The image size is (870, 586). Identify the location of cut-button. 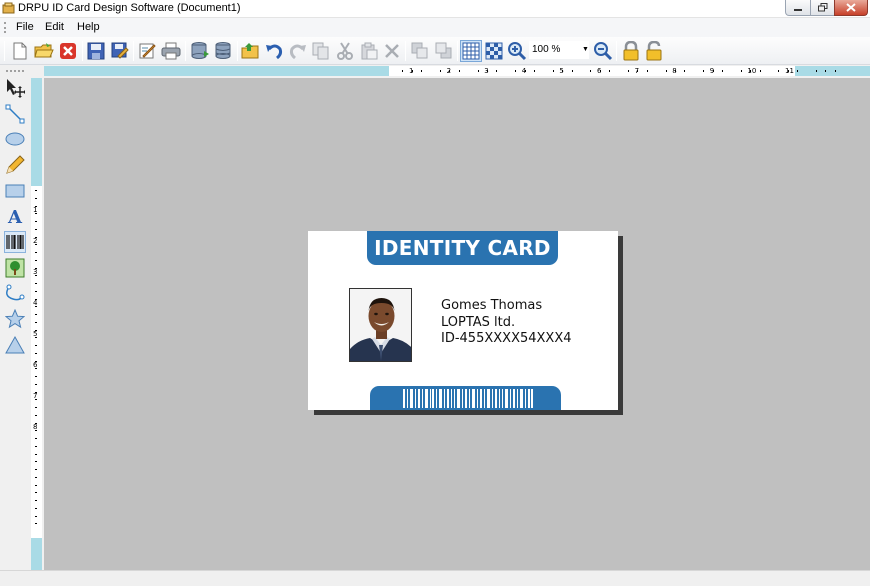
(345, 51).